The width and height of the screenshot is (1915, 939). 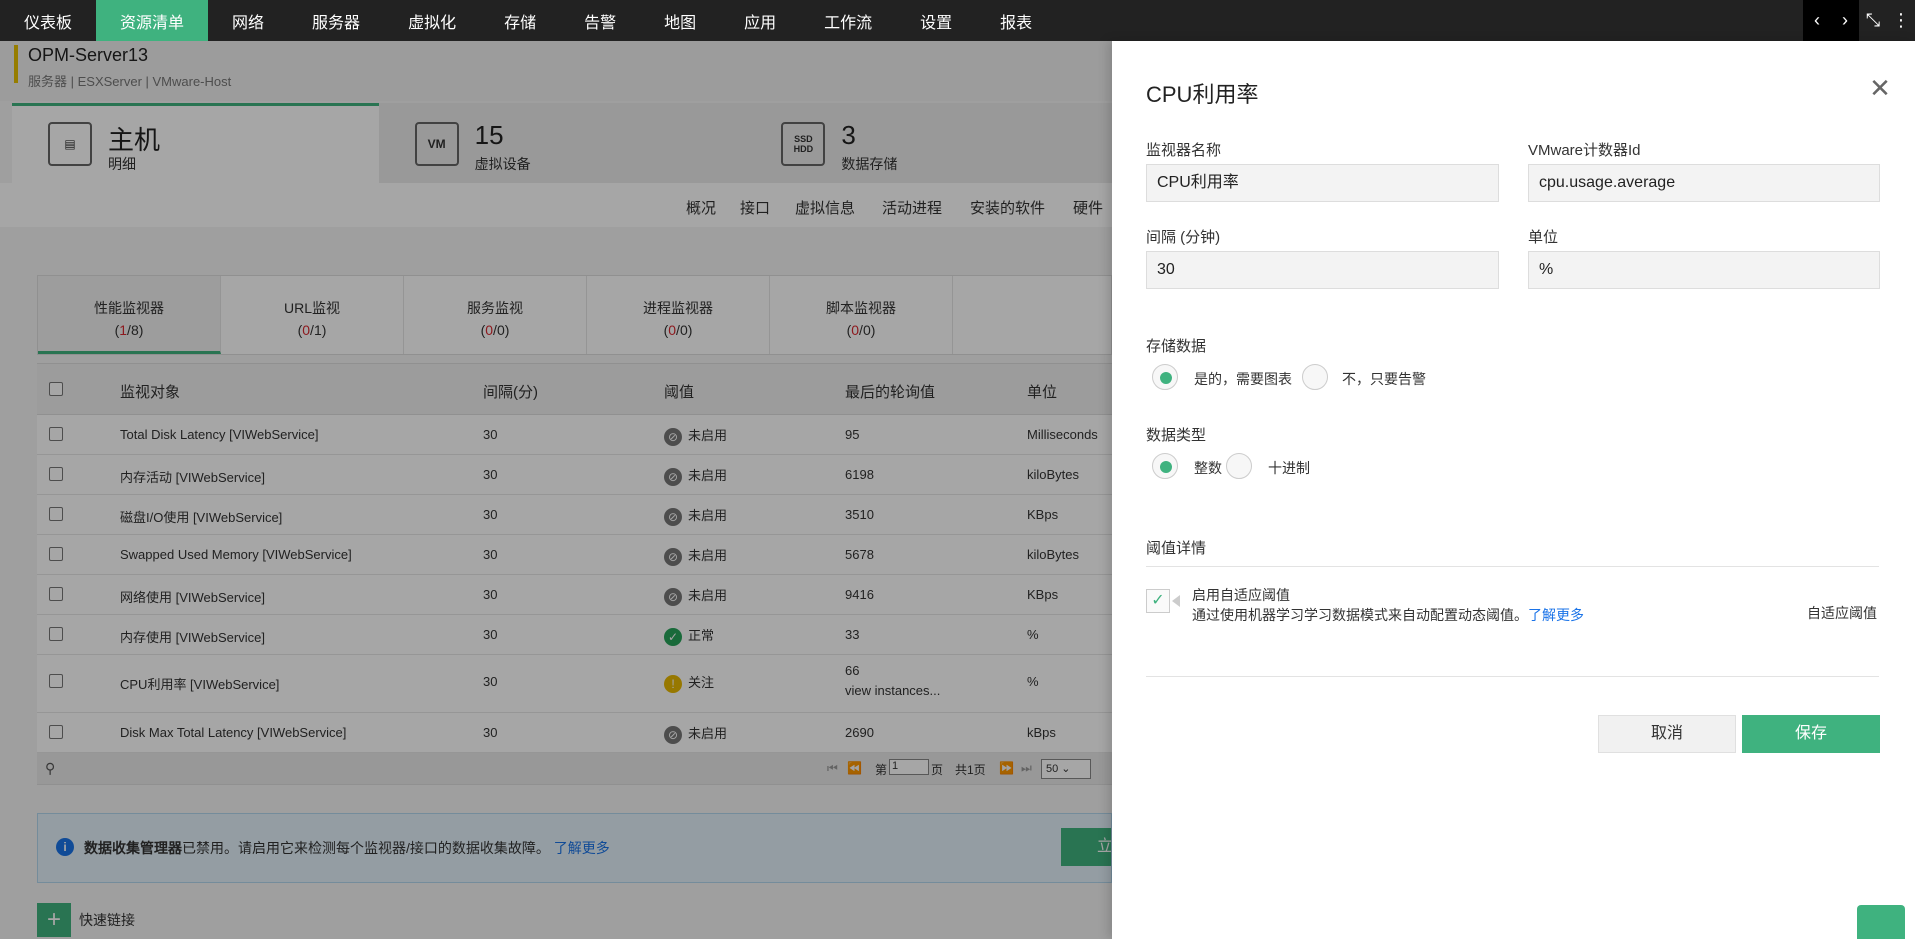 I want to click on interval-label: 间隔 (分钟), so click(x=1183, y=237).